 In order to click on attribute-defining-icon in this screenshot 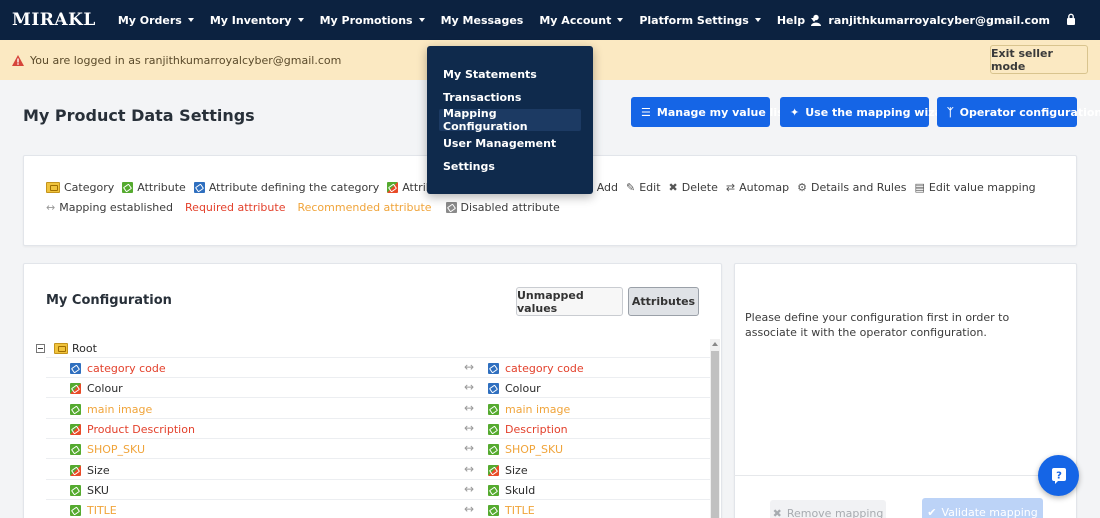, I will do `click(199, 187)`.